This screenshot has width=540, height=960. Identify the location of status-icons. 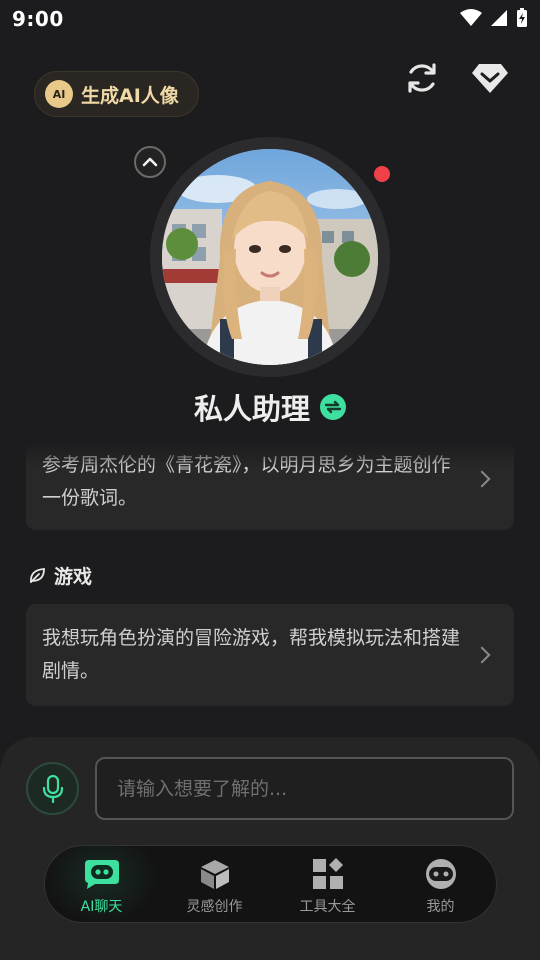
(494, 18).